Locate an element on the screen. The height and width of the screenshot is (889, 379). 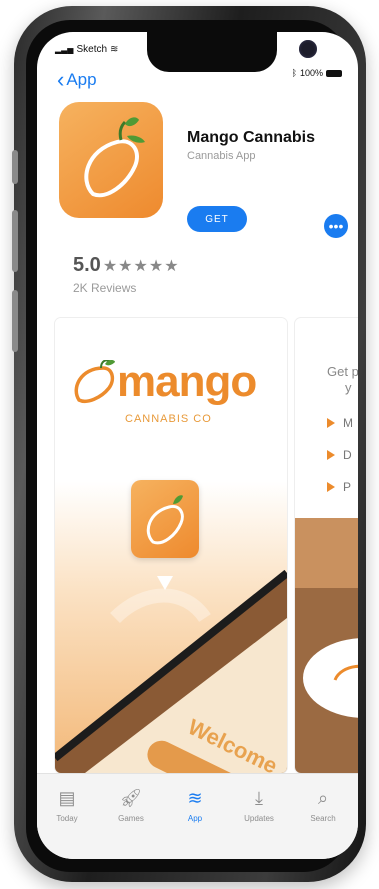
battery-icon is located at coordinates (334, 73).